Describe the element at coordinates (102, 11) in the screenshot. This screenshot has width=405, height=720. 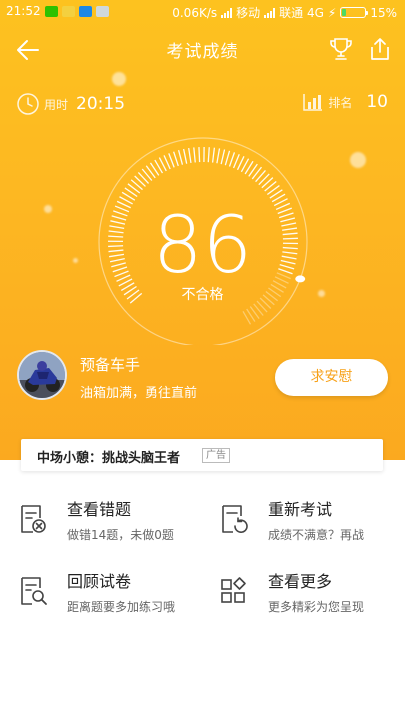
I see `note-app-icon` at that location.